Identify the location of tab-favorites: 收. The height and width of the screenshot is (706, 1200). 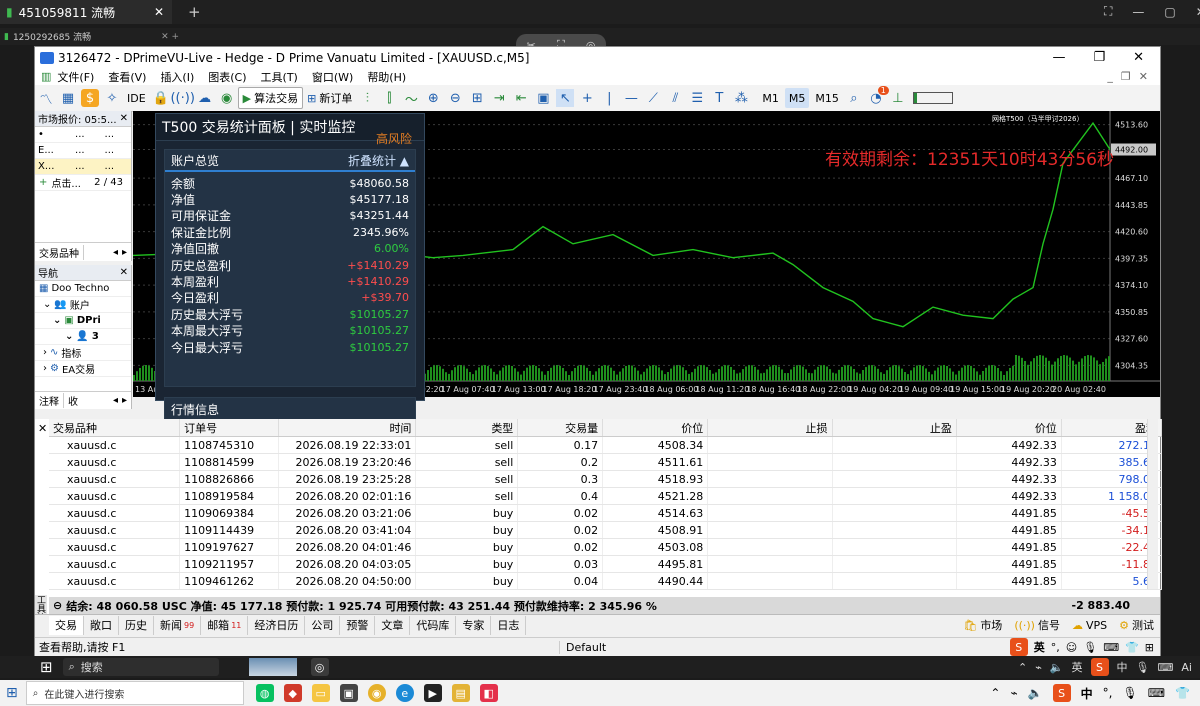
(73, 400).